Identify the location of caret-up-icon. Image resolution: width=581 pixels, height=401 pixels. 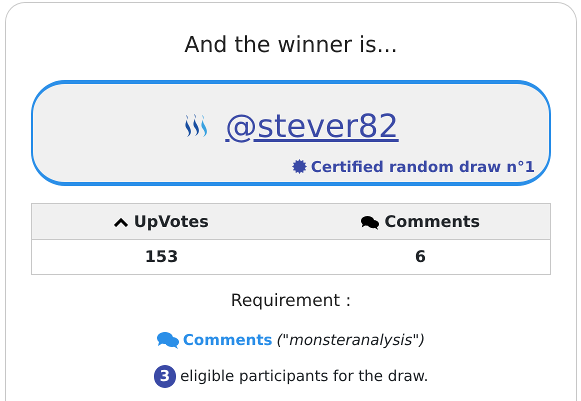
(121, 222).